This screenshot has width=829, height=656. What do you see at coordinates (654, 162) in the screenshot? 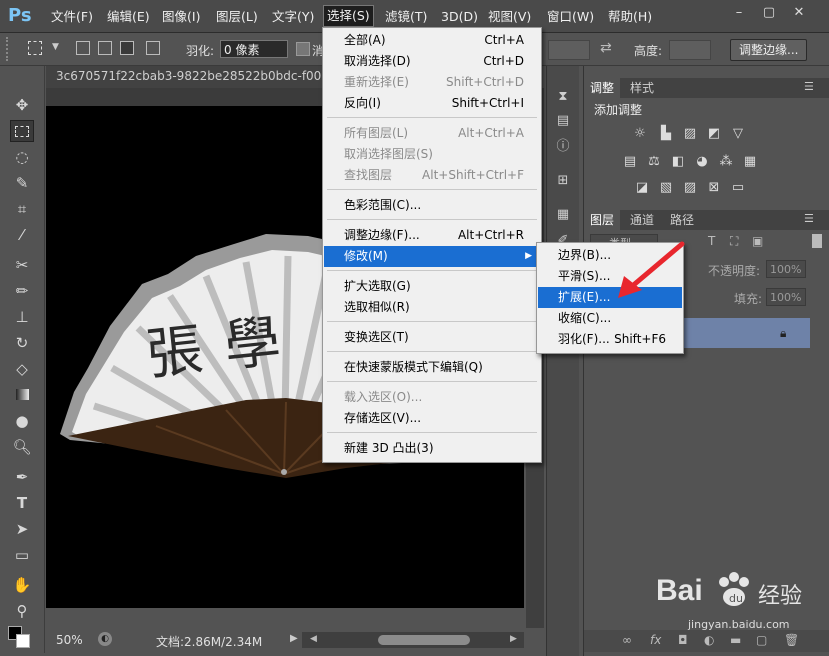
I see `color-balance-icon: ⚖` at bounding box center [654, 162].